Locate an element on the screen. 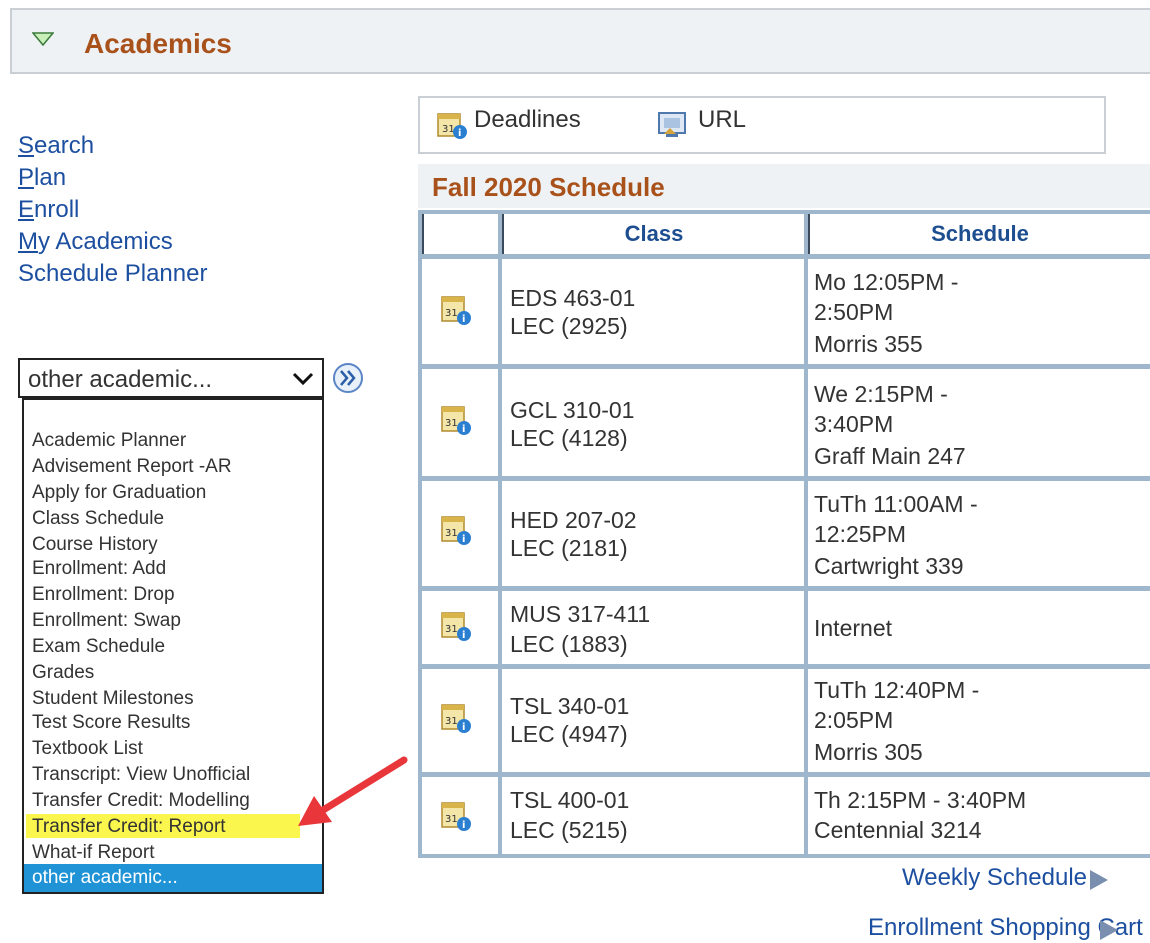 The width and height of the screenshot is (1150, 943). option-transfer-credit-report: Transfer Credit: Report is located at coordinates (129, 827).